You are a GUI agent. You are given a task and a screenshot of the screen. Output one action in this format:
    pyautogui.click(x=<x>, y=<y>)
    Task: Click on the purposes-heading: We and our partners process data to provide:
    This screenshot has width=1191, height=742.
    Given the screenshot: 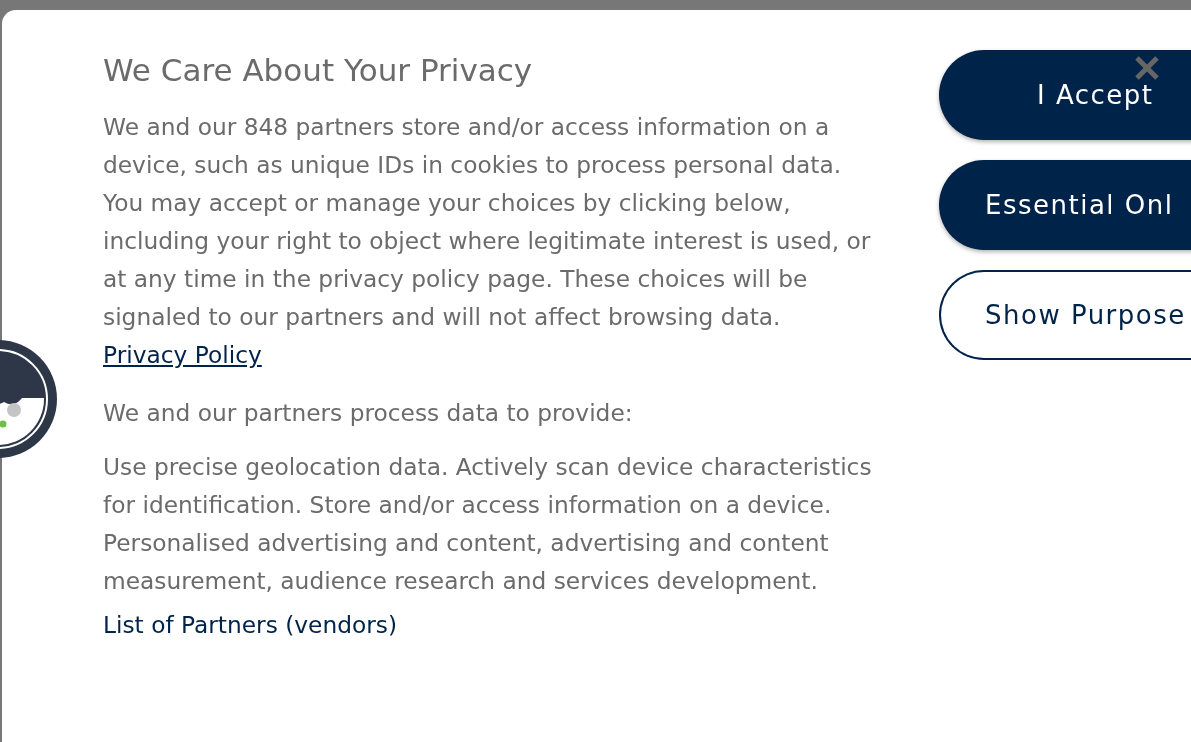 What is the action you would take?
    pyautogui.click(x=368, y=413)
    